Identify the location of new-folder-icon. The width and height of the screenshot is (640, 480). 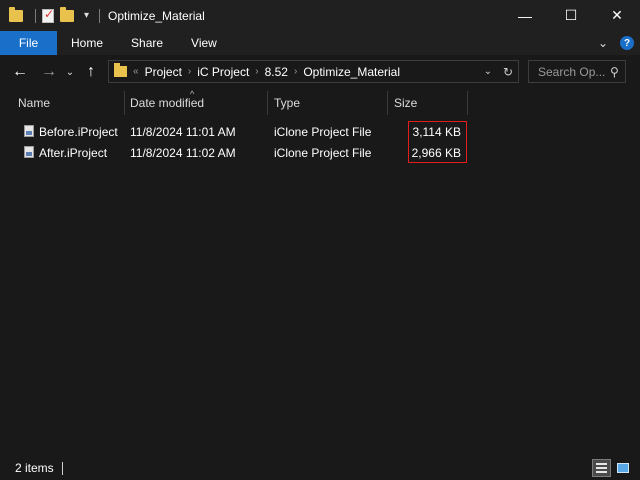
(67, 14).